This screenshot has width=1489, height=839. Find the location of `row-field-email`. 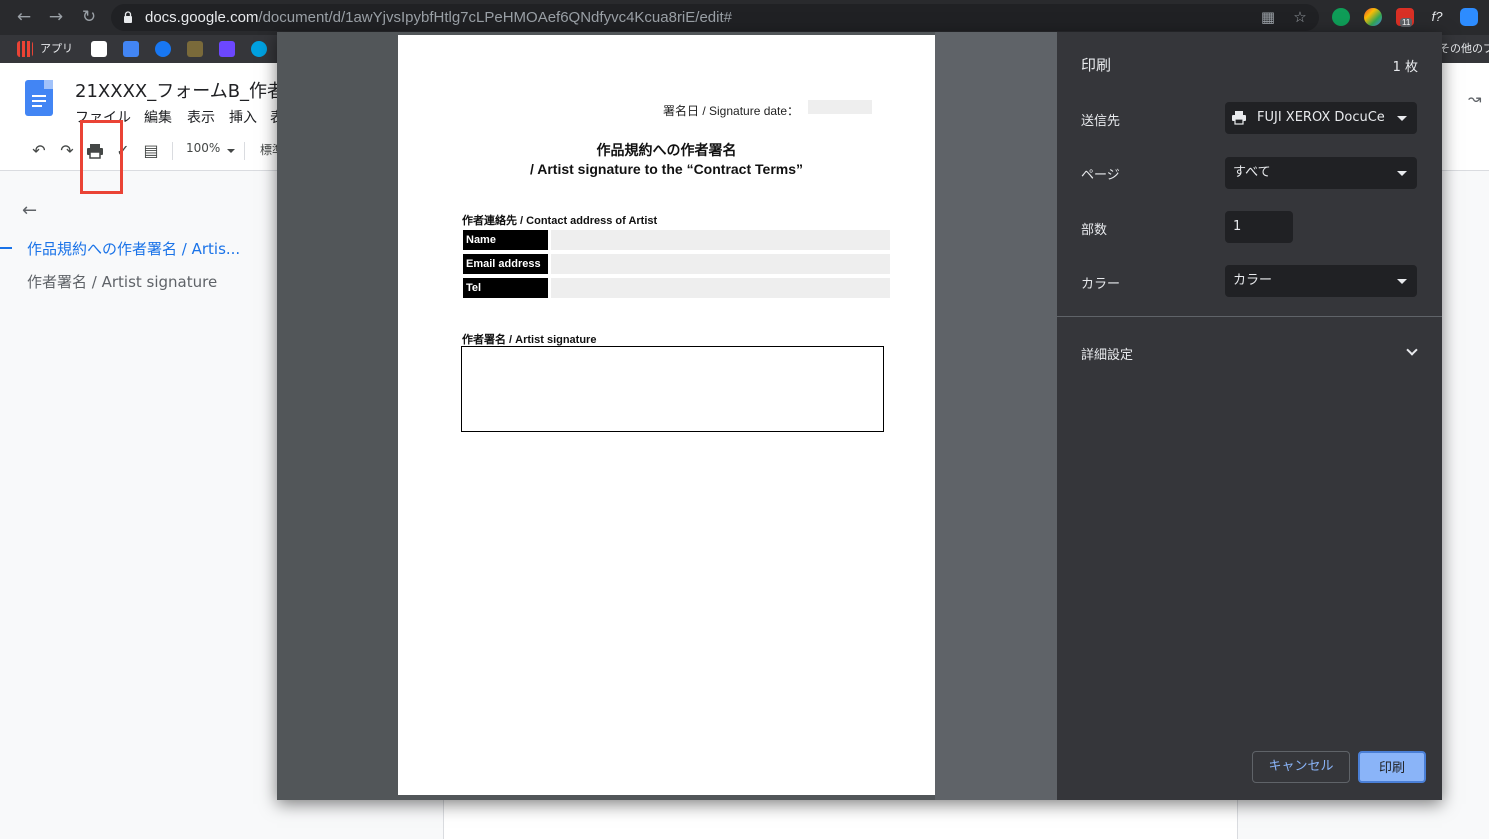

row-field-email is located at coordinates (720, 264).